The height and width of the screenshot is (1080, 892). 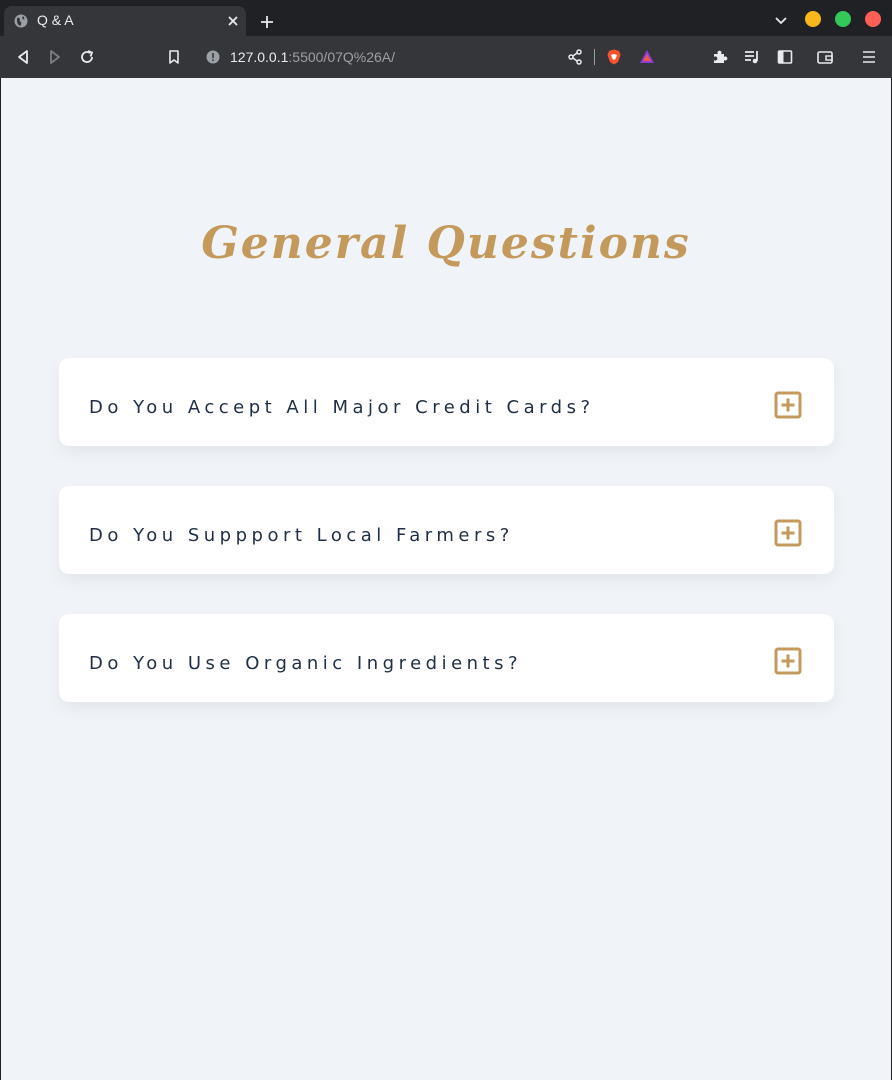 I want to click on close-window-button, so click(x=873, y=19).